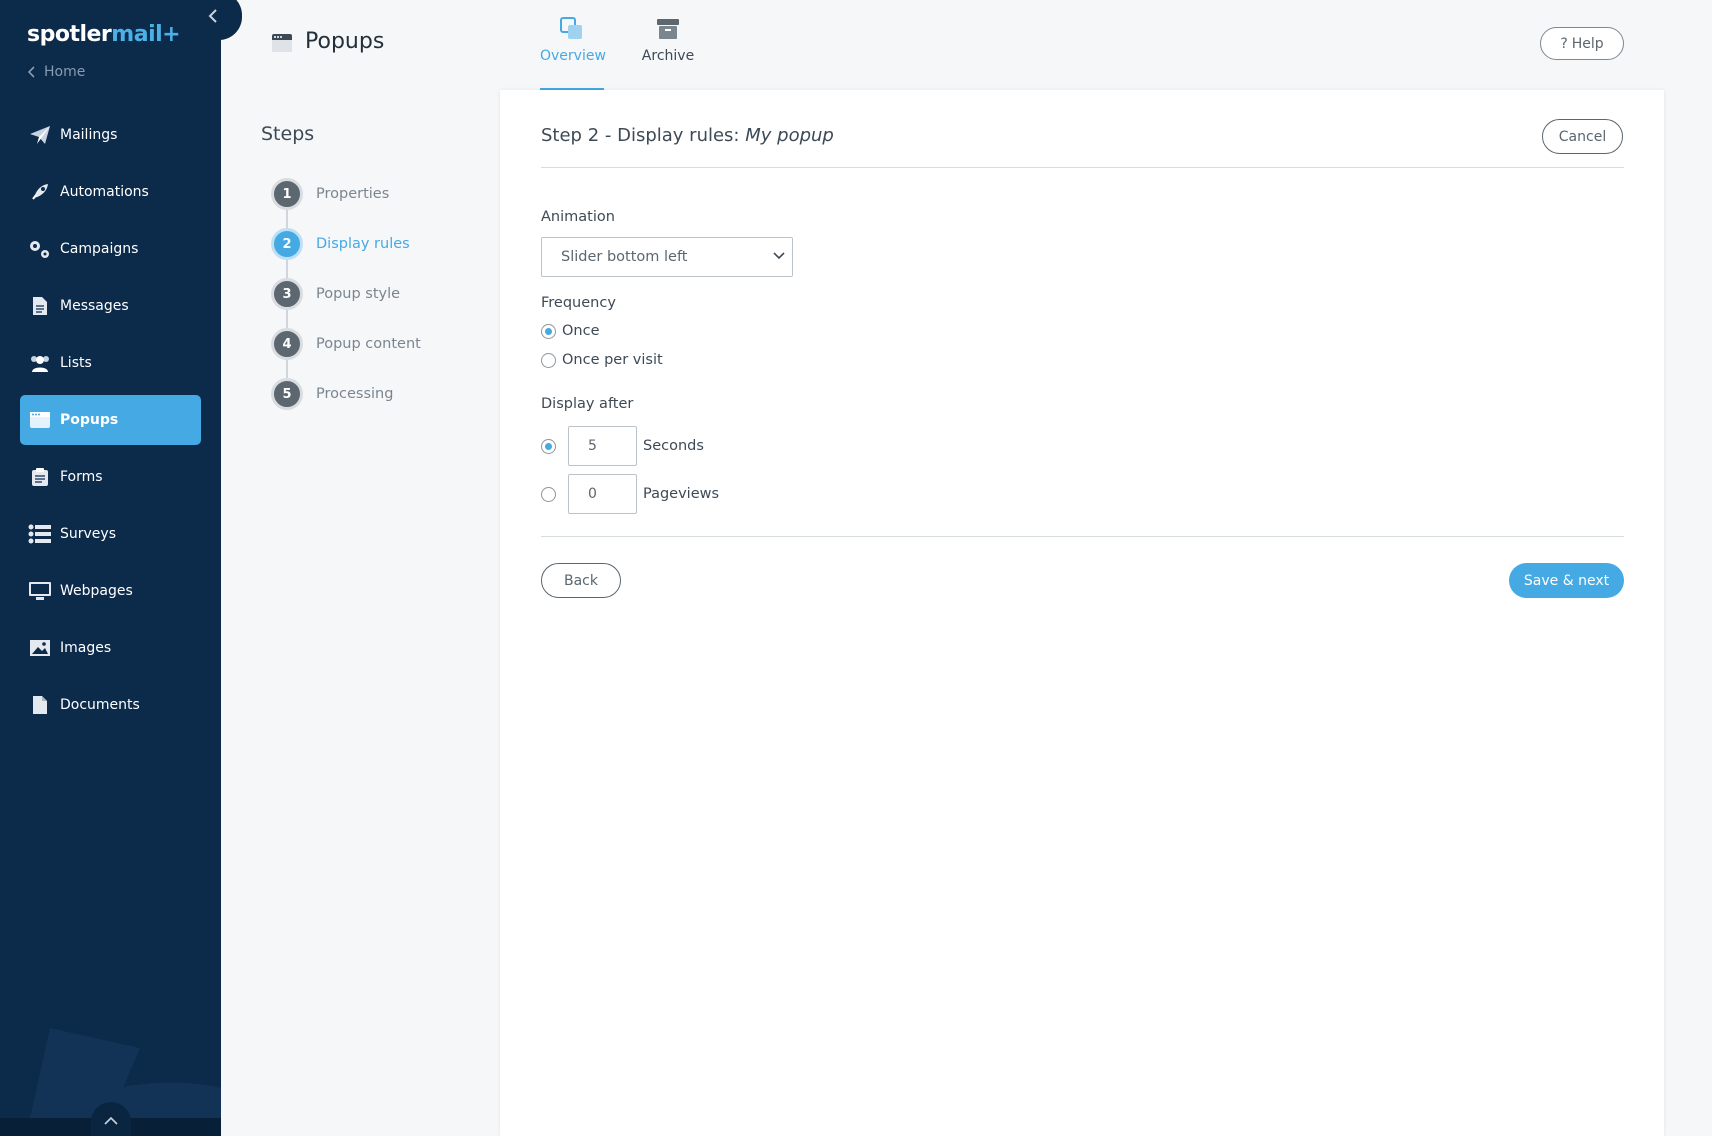 The height and width of the screenshot is (1136, 1712). Describe the element at coordinates (789, 135) in the screenshot. I see `popup-name: My popup` at that location.